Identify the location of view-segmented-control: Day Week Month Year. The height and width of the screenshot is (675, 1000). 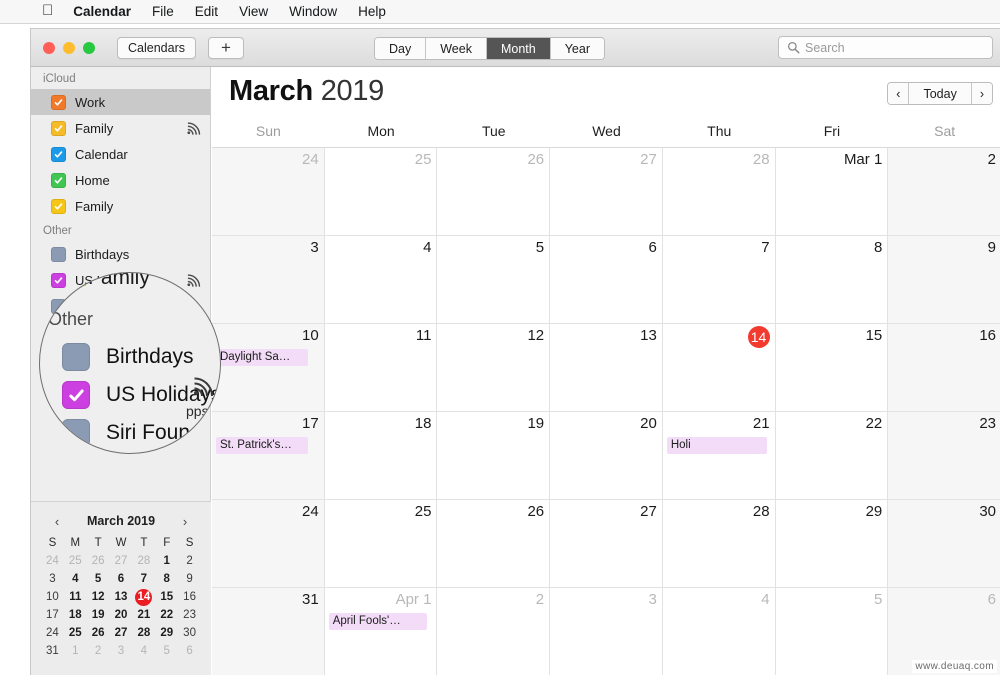
(489, 48).